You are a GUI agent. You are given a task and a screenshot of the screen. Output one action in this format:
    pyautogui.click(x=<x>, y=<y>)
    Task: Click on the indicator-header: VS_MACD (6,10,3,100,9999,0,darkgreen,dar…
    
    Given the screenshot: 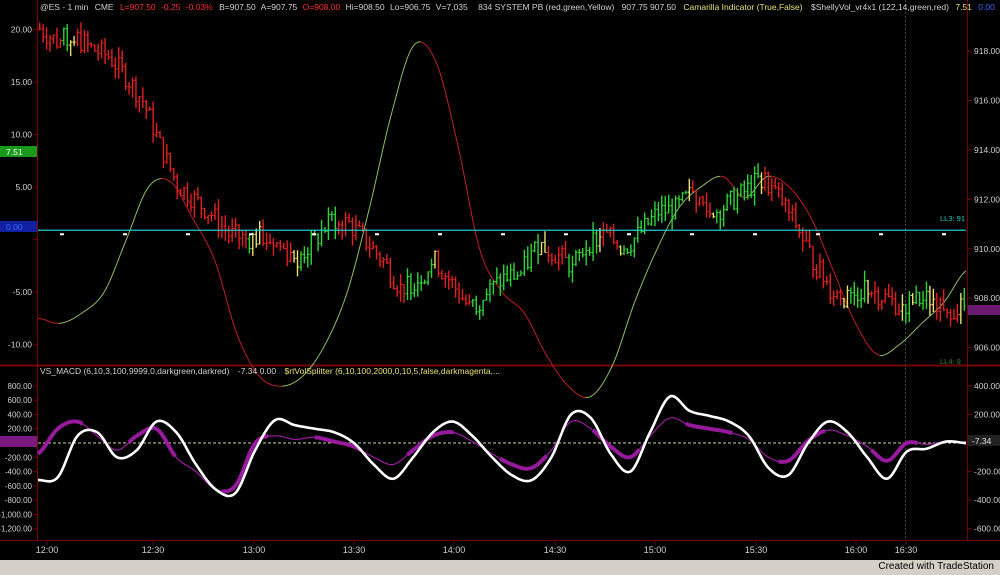 What is the action you would take?
    pyautogui.click(x=270, y=371)
    